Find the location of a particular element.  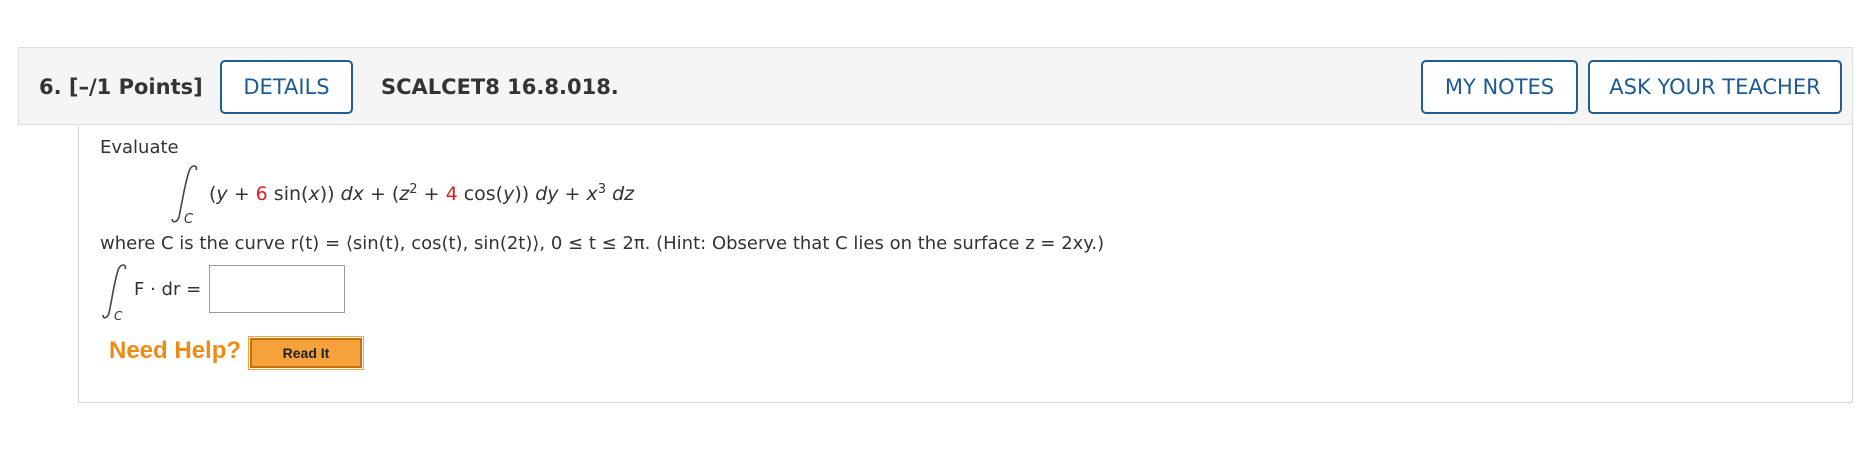

coefficient-cos: 4 is located at coordinates (451, 194).